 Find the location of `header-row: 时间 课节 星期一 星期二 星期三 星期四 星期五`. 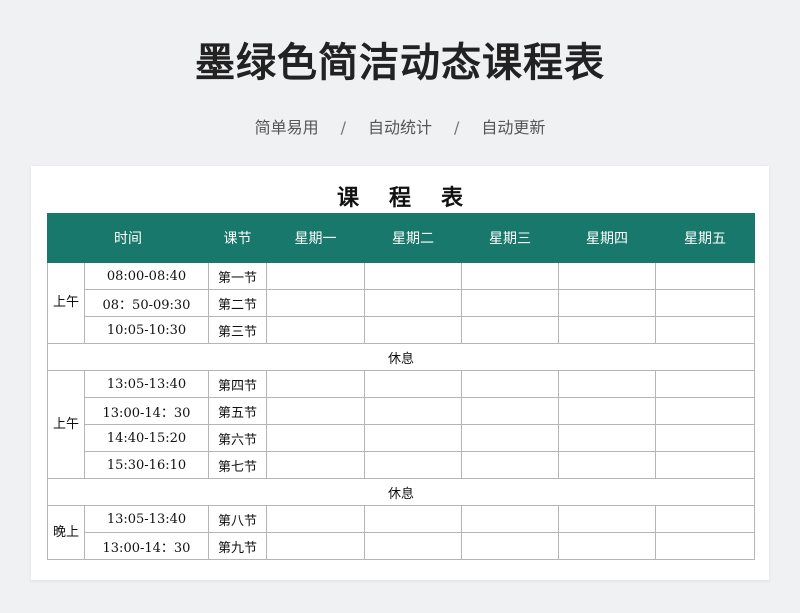

header-row: 时间 课节 星期一 星期二 星期三 星期四 星期五 is located at coordinates (401, 238).